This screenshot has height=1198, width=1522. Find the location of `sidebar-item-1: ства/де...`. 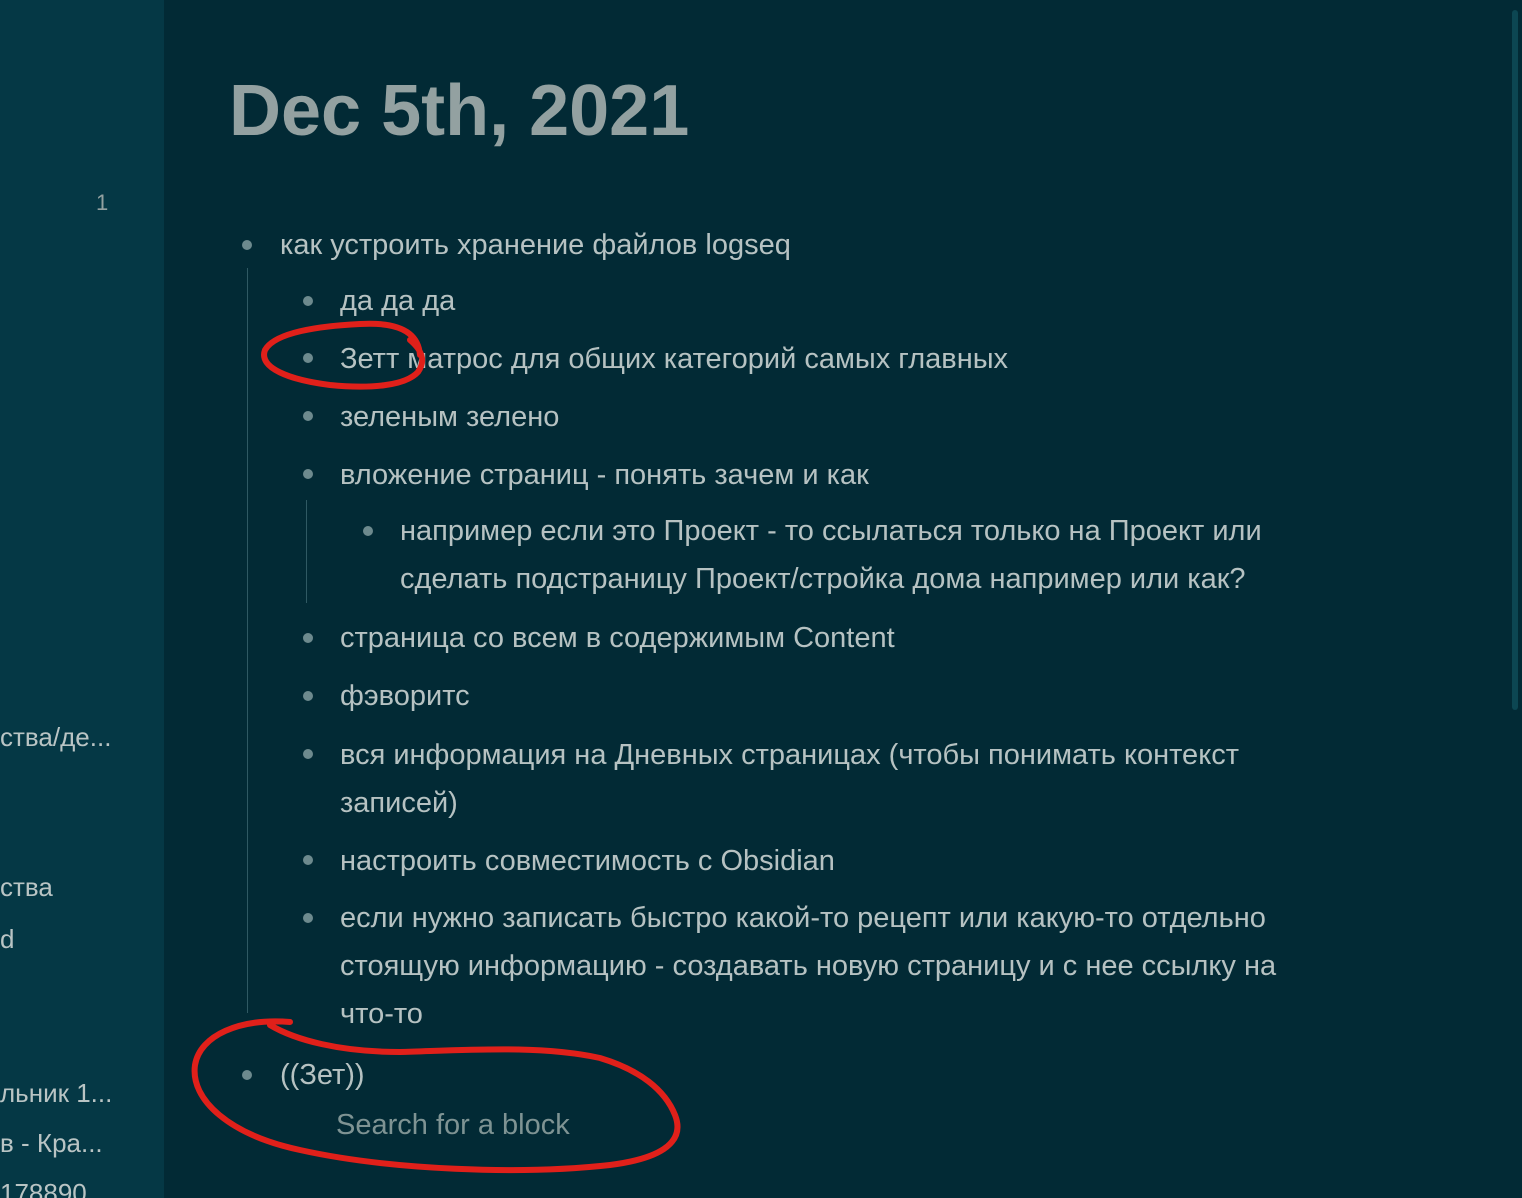

sidebar-item-1: ства/де... is located at coordinates (82, 737).